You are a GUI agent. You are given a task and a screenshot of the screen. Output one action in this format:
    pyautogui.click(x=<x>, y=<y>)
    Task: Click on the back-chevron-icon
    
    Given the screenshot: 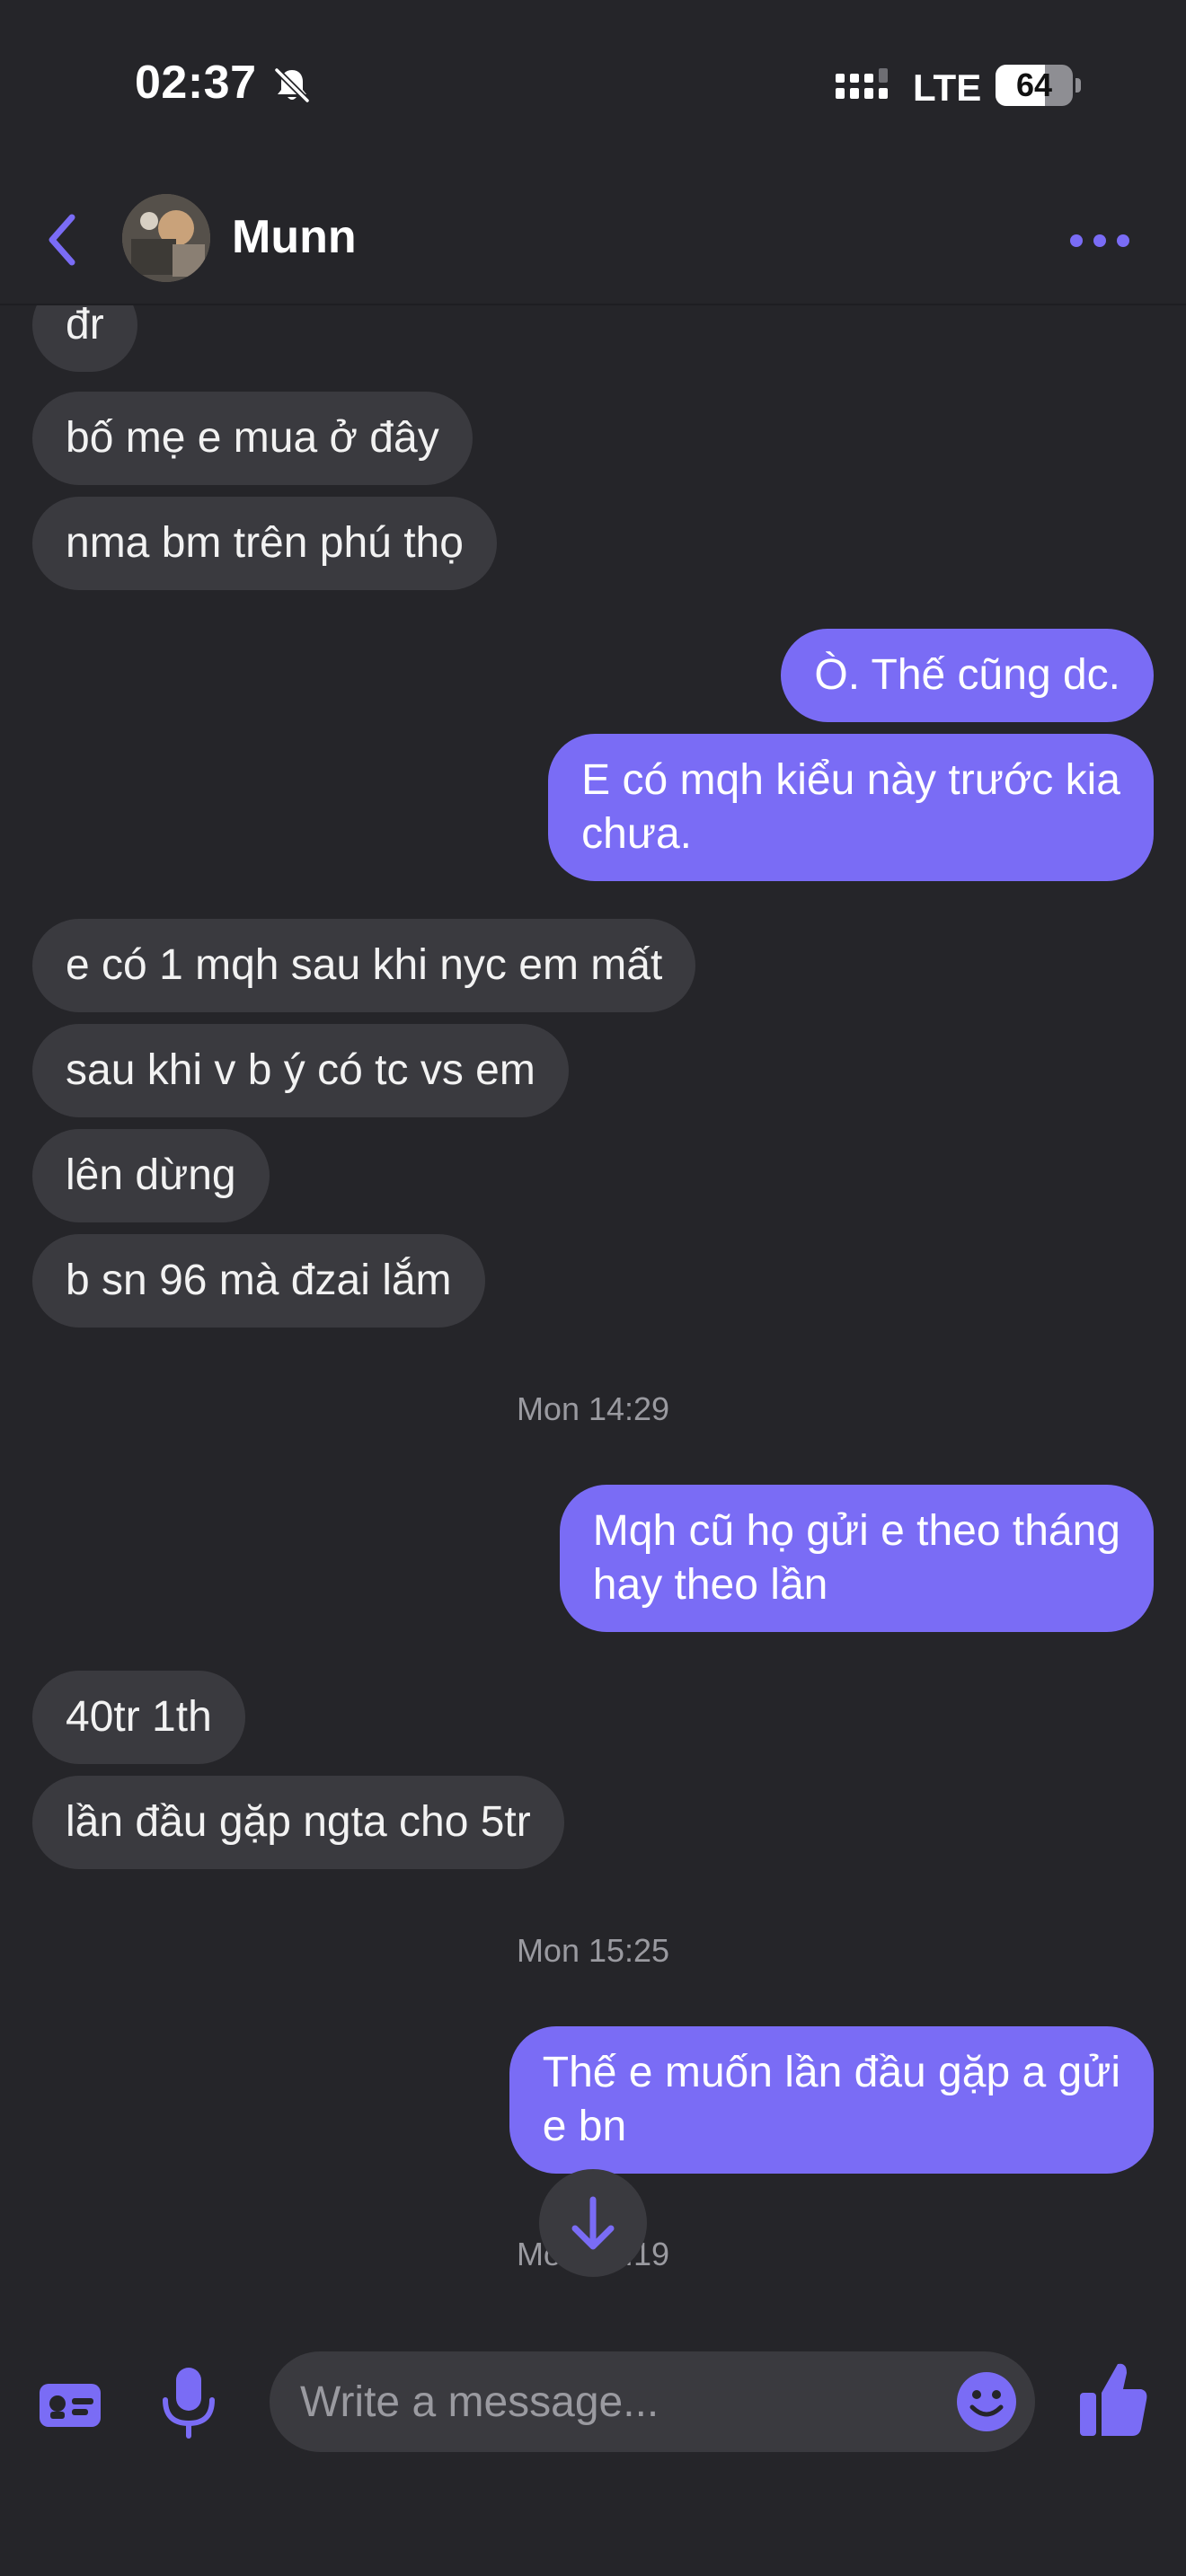 What is the action you would take?
    pyautogui.click(x=64, y=240)
    